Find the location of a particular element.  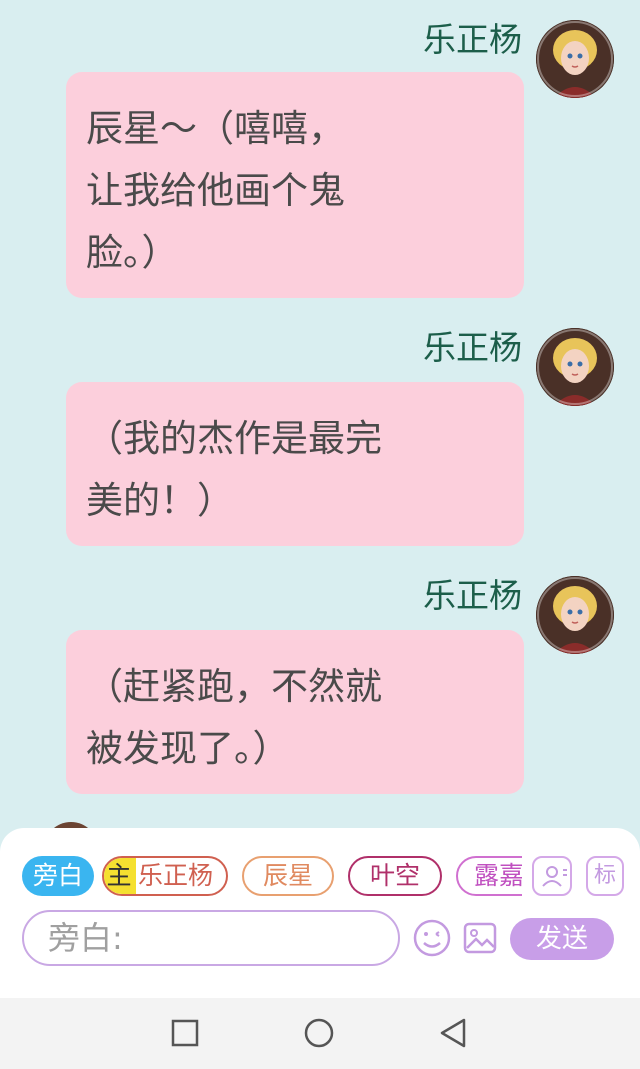

main-role-marker: 主 is located at coordinates (120, 876).